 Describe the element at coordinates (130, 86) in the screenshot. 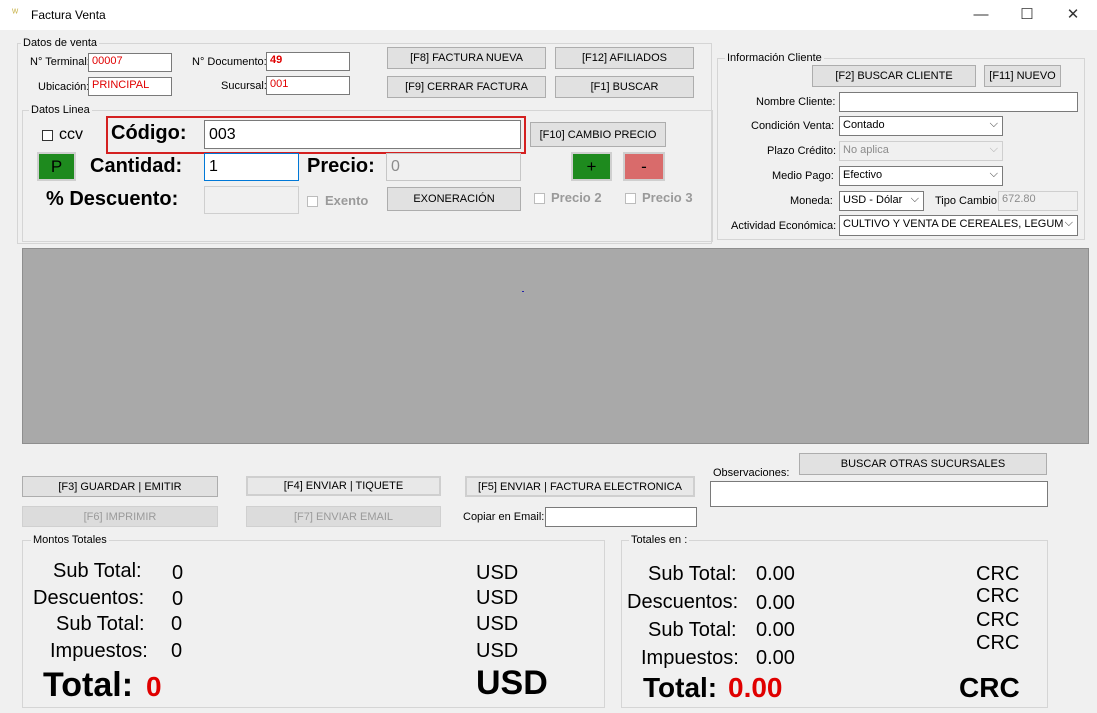

I see `ubicacion-field: PRINCIPAL` at that location.